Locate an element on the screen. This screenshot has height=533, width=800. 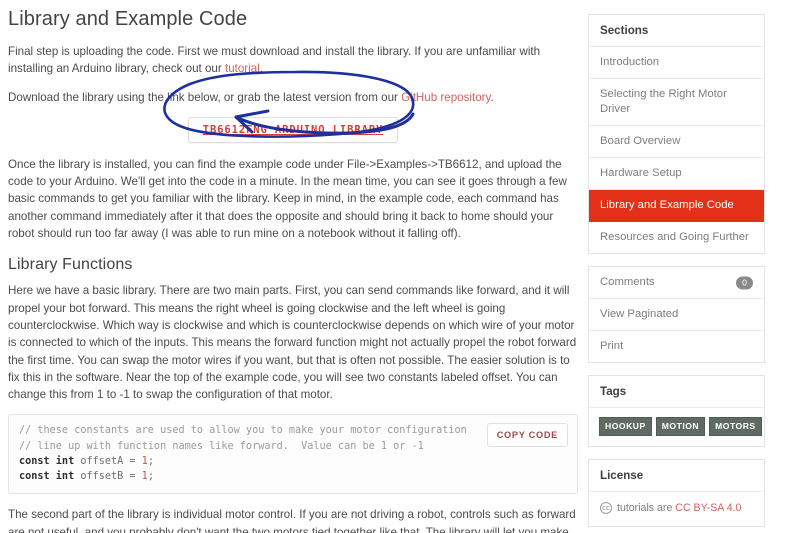
comments-label: Comments is located at coordinates (627, 282).